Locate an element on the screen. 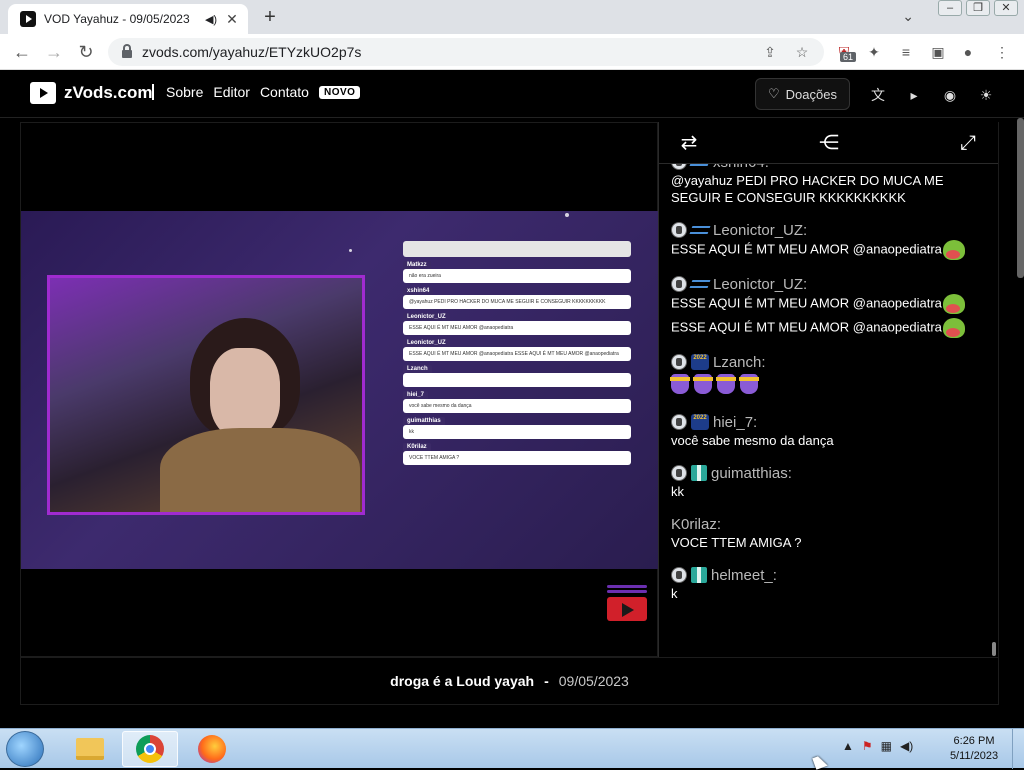 The height and width of the screenshot is (770, 1024). discord-icon: ◉ is located at coordinates (950, 95).